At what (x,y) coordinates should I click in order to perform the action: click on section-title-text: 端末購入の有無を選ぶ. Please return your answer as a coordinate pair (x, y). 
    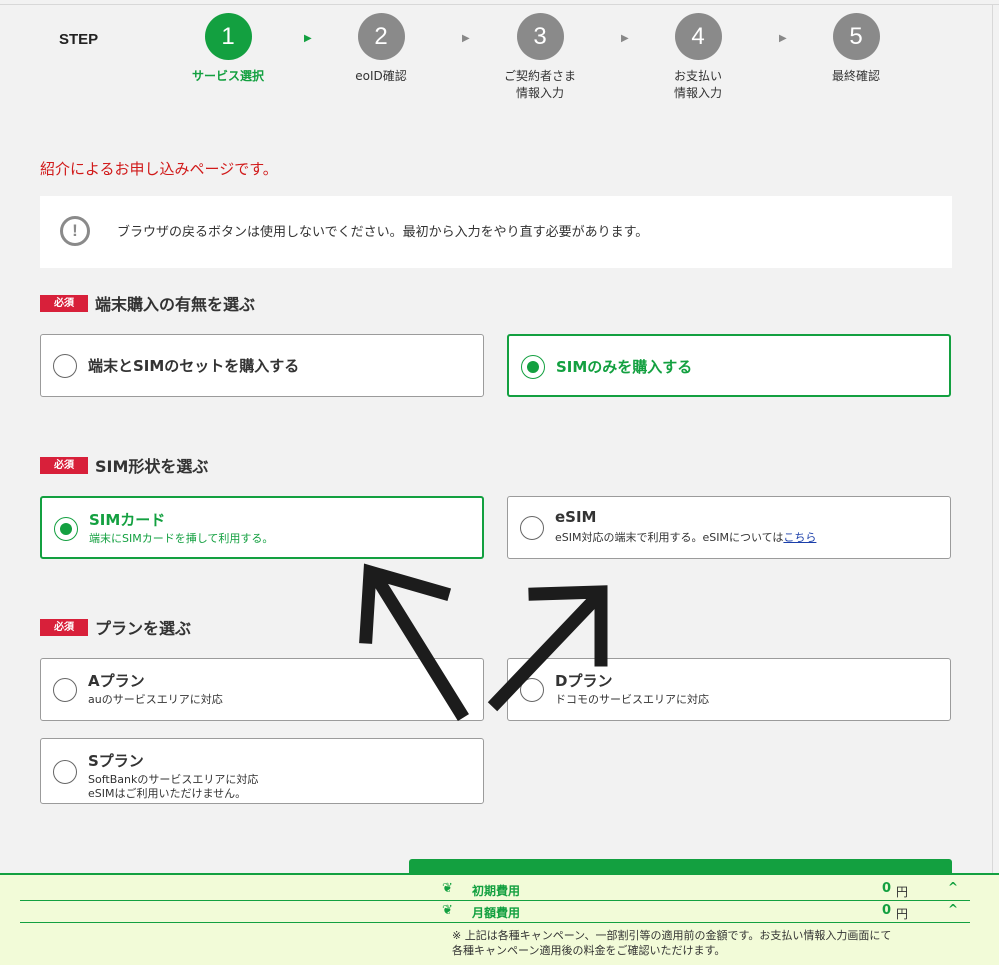
    Looking at the image, I should click on (175, 304).